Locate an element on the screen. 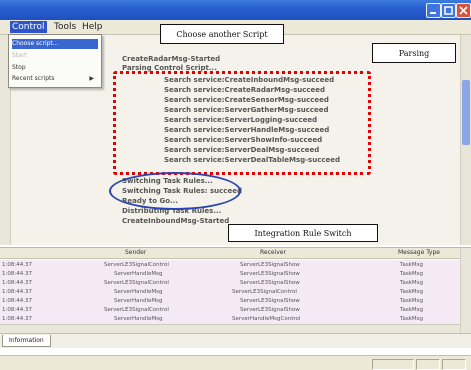  minimize-icon is located at coordinates (433, 13).